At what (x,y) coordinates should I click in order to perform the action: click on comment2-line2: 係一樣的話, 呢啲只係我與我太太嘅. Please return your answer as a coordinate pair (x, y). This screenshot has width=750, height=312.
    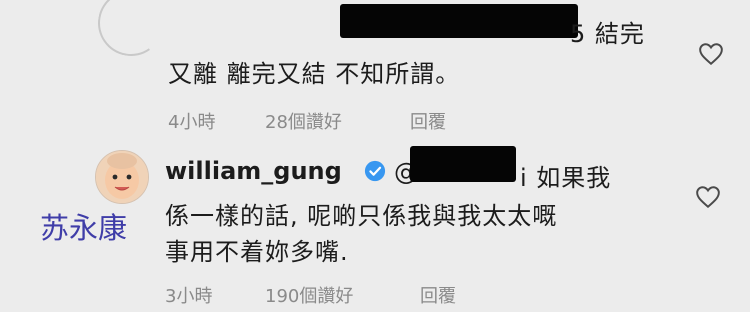
    Looking at the image, I should click on (361, 216).